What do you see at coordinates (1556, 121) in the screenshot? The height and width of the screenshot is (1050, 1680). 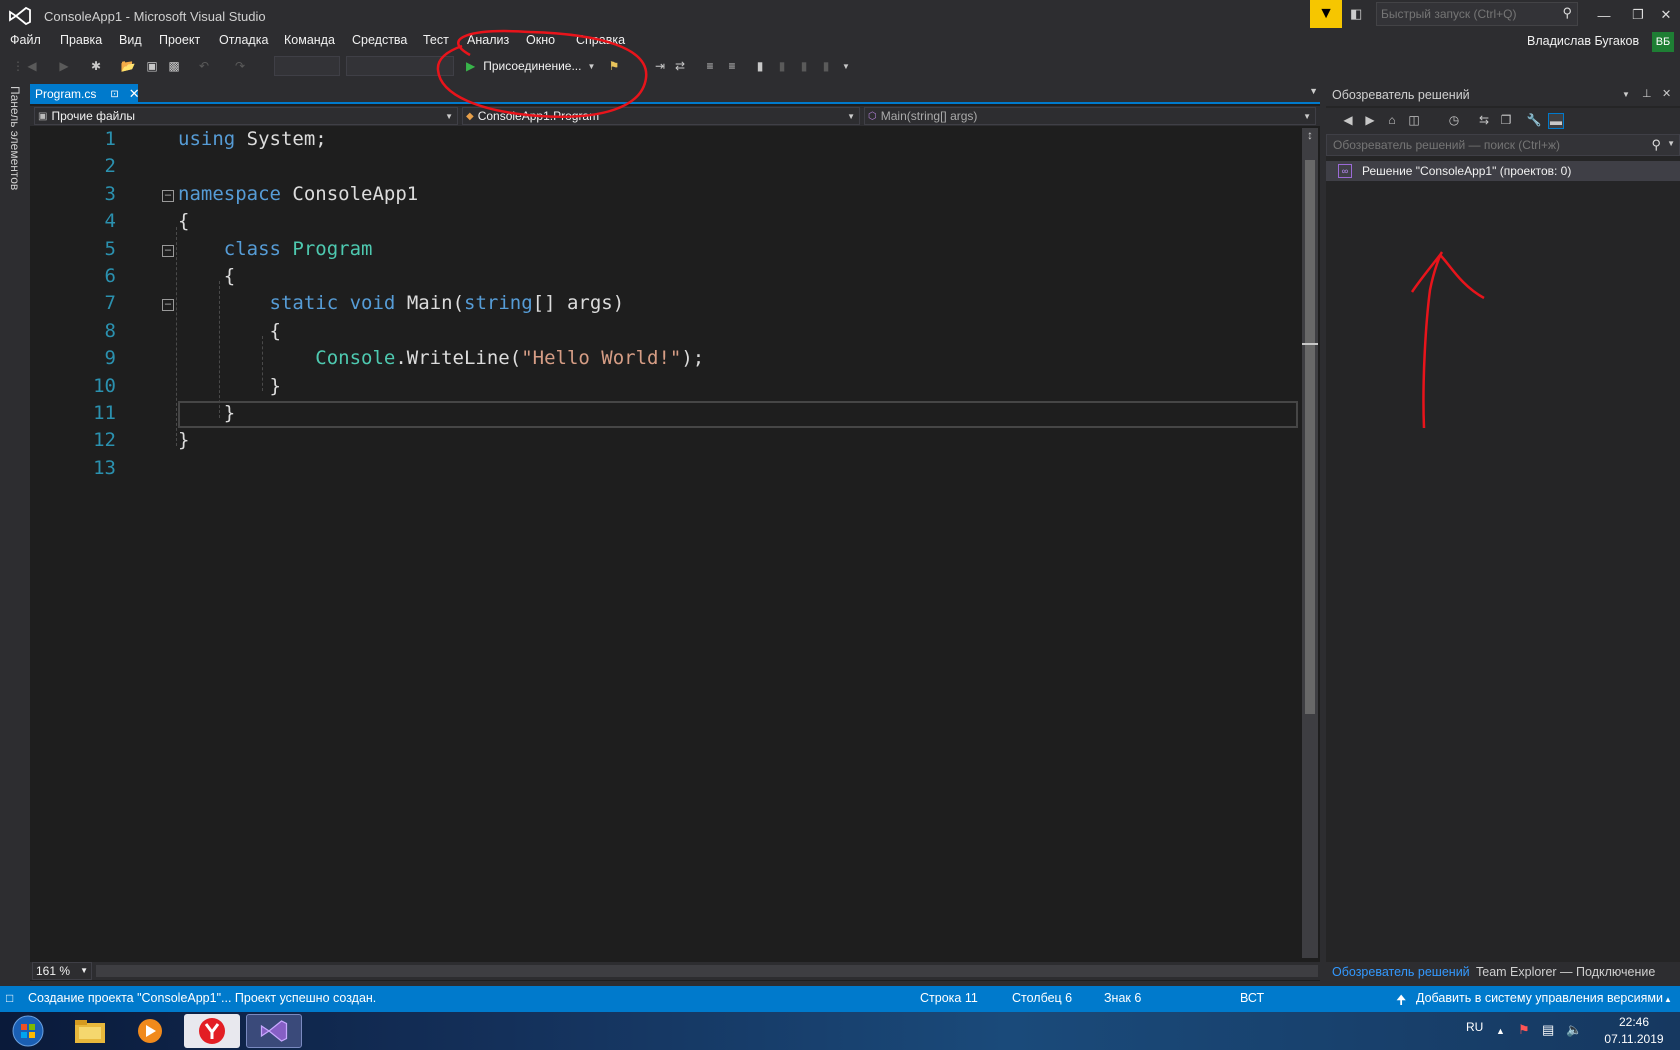 I see `preview-selected-icon: ▬` at bounding box center [1556, 121].